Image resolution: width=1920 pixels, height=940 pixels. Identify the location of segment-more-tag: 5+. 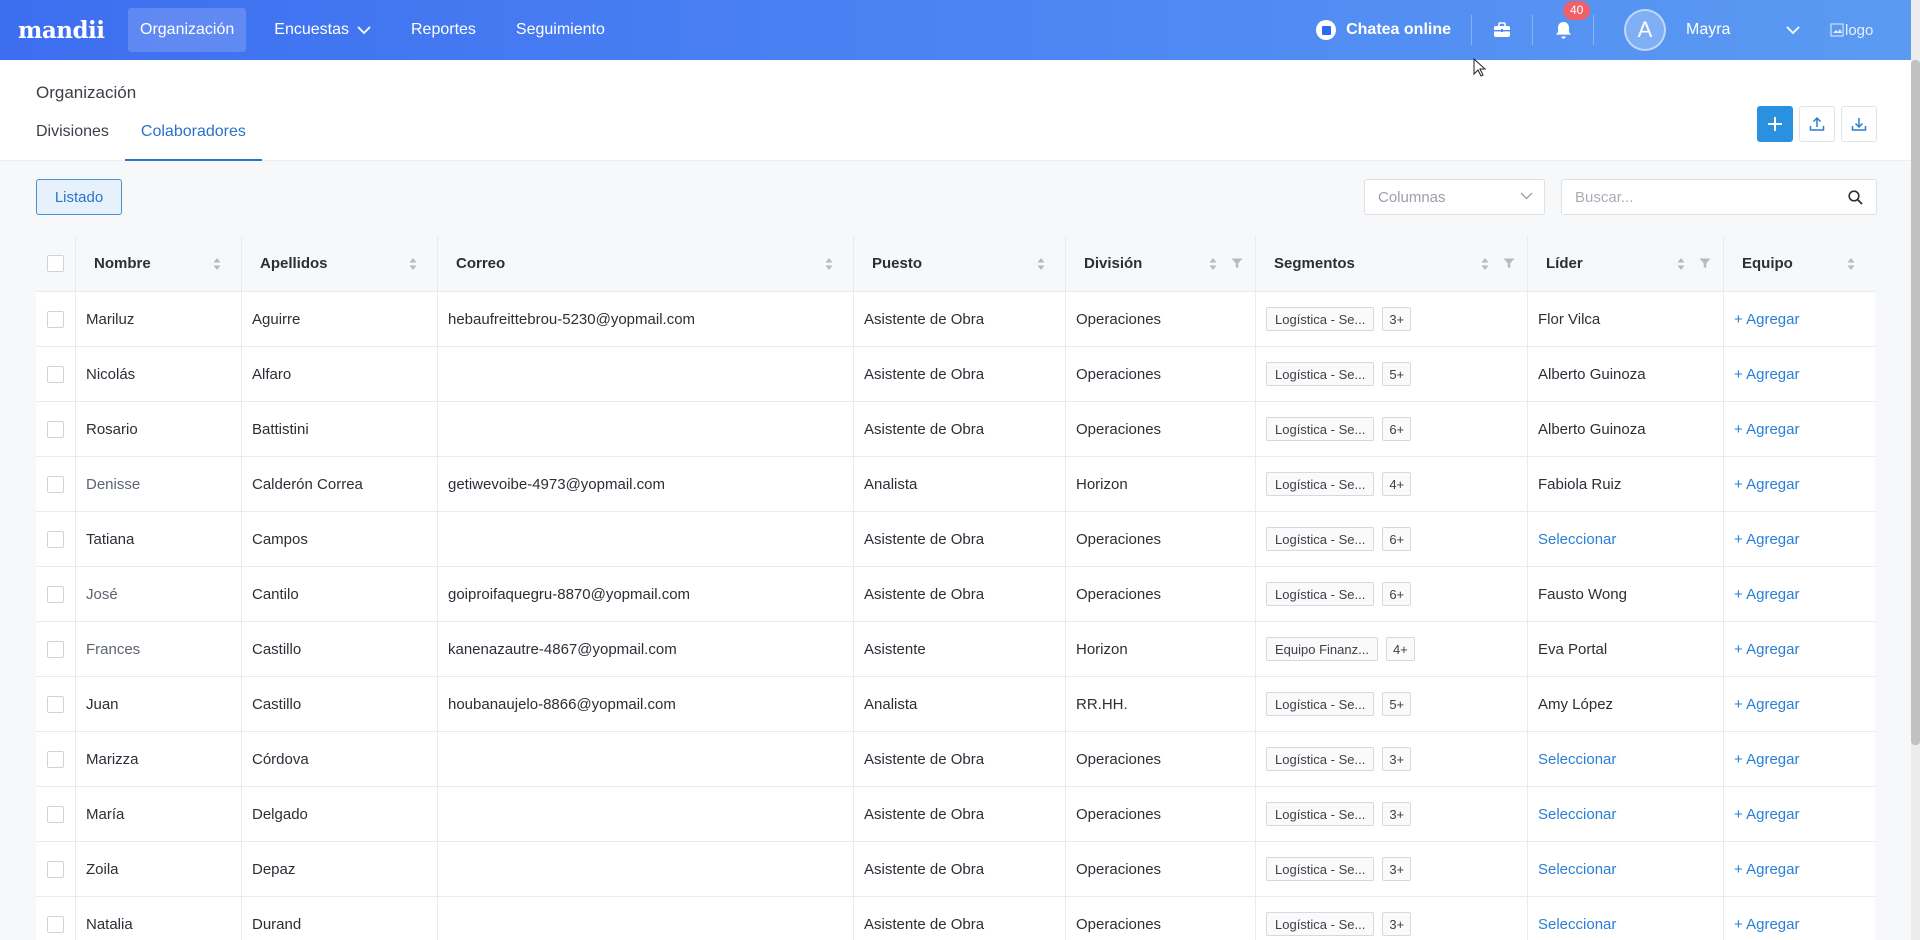
(1397, 704).